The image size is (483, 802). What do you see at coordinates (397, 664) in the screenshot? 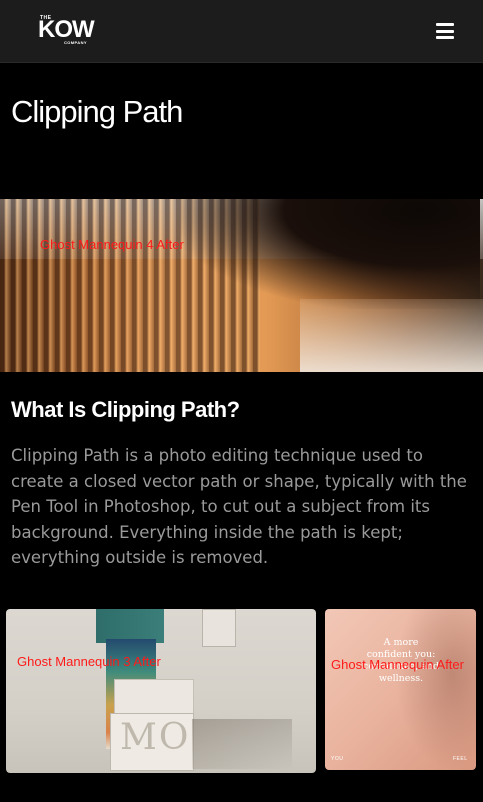
I see `gallery-image-2-alt-text: Ghost Mannequin After` at bounding box center [397, 664].